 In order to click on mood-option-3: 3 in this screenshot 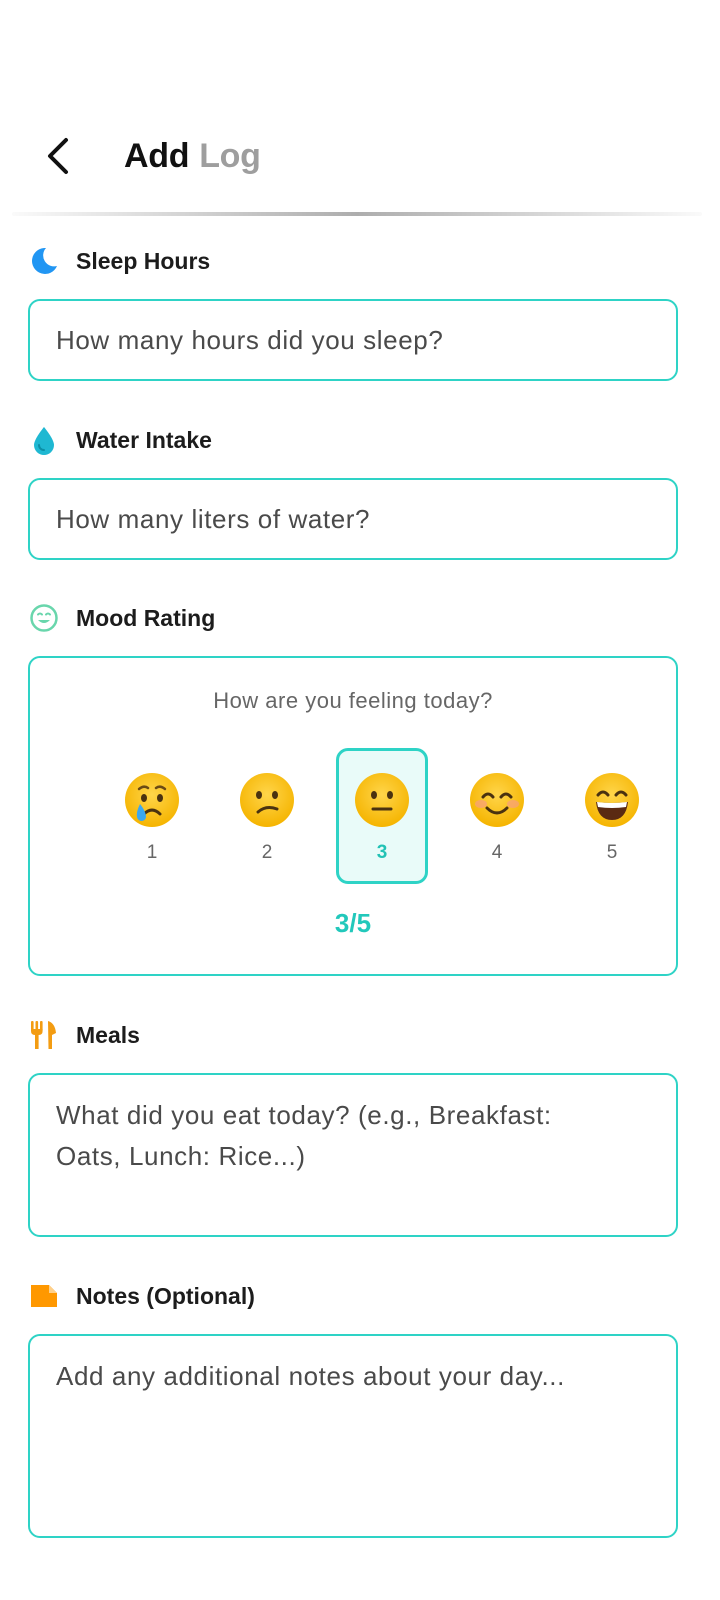, I will do `click(382, 816)`.